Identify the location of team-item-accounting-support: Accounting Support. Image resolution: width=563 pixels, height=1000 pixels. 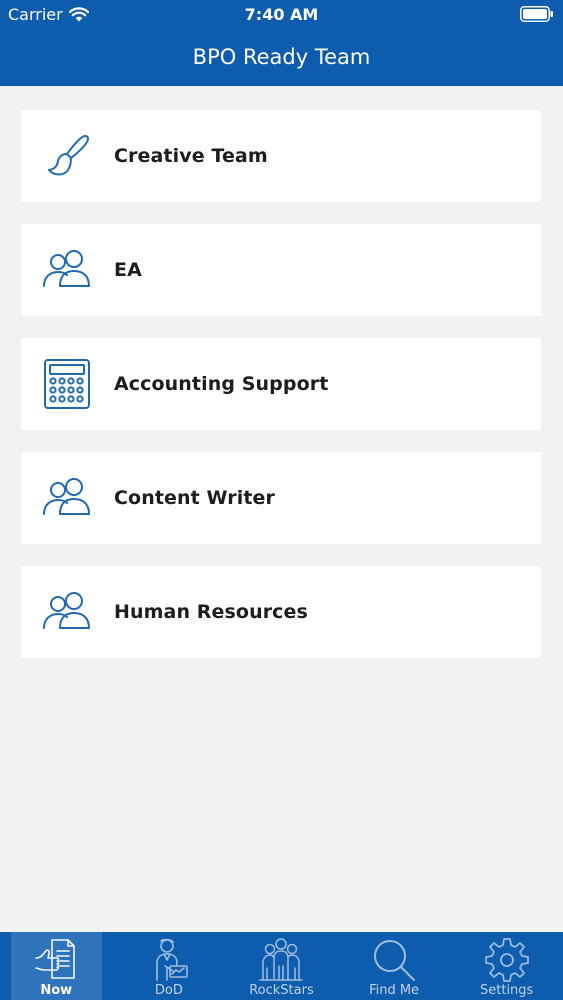
(281, 384).